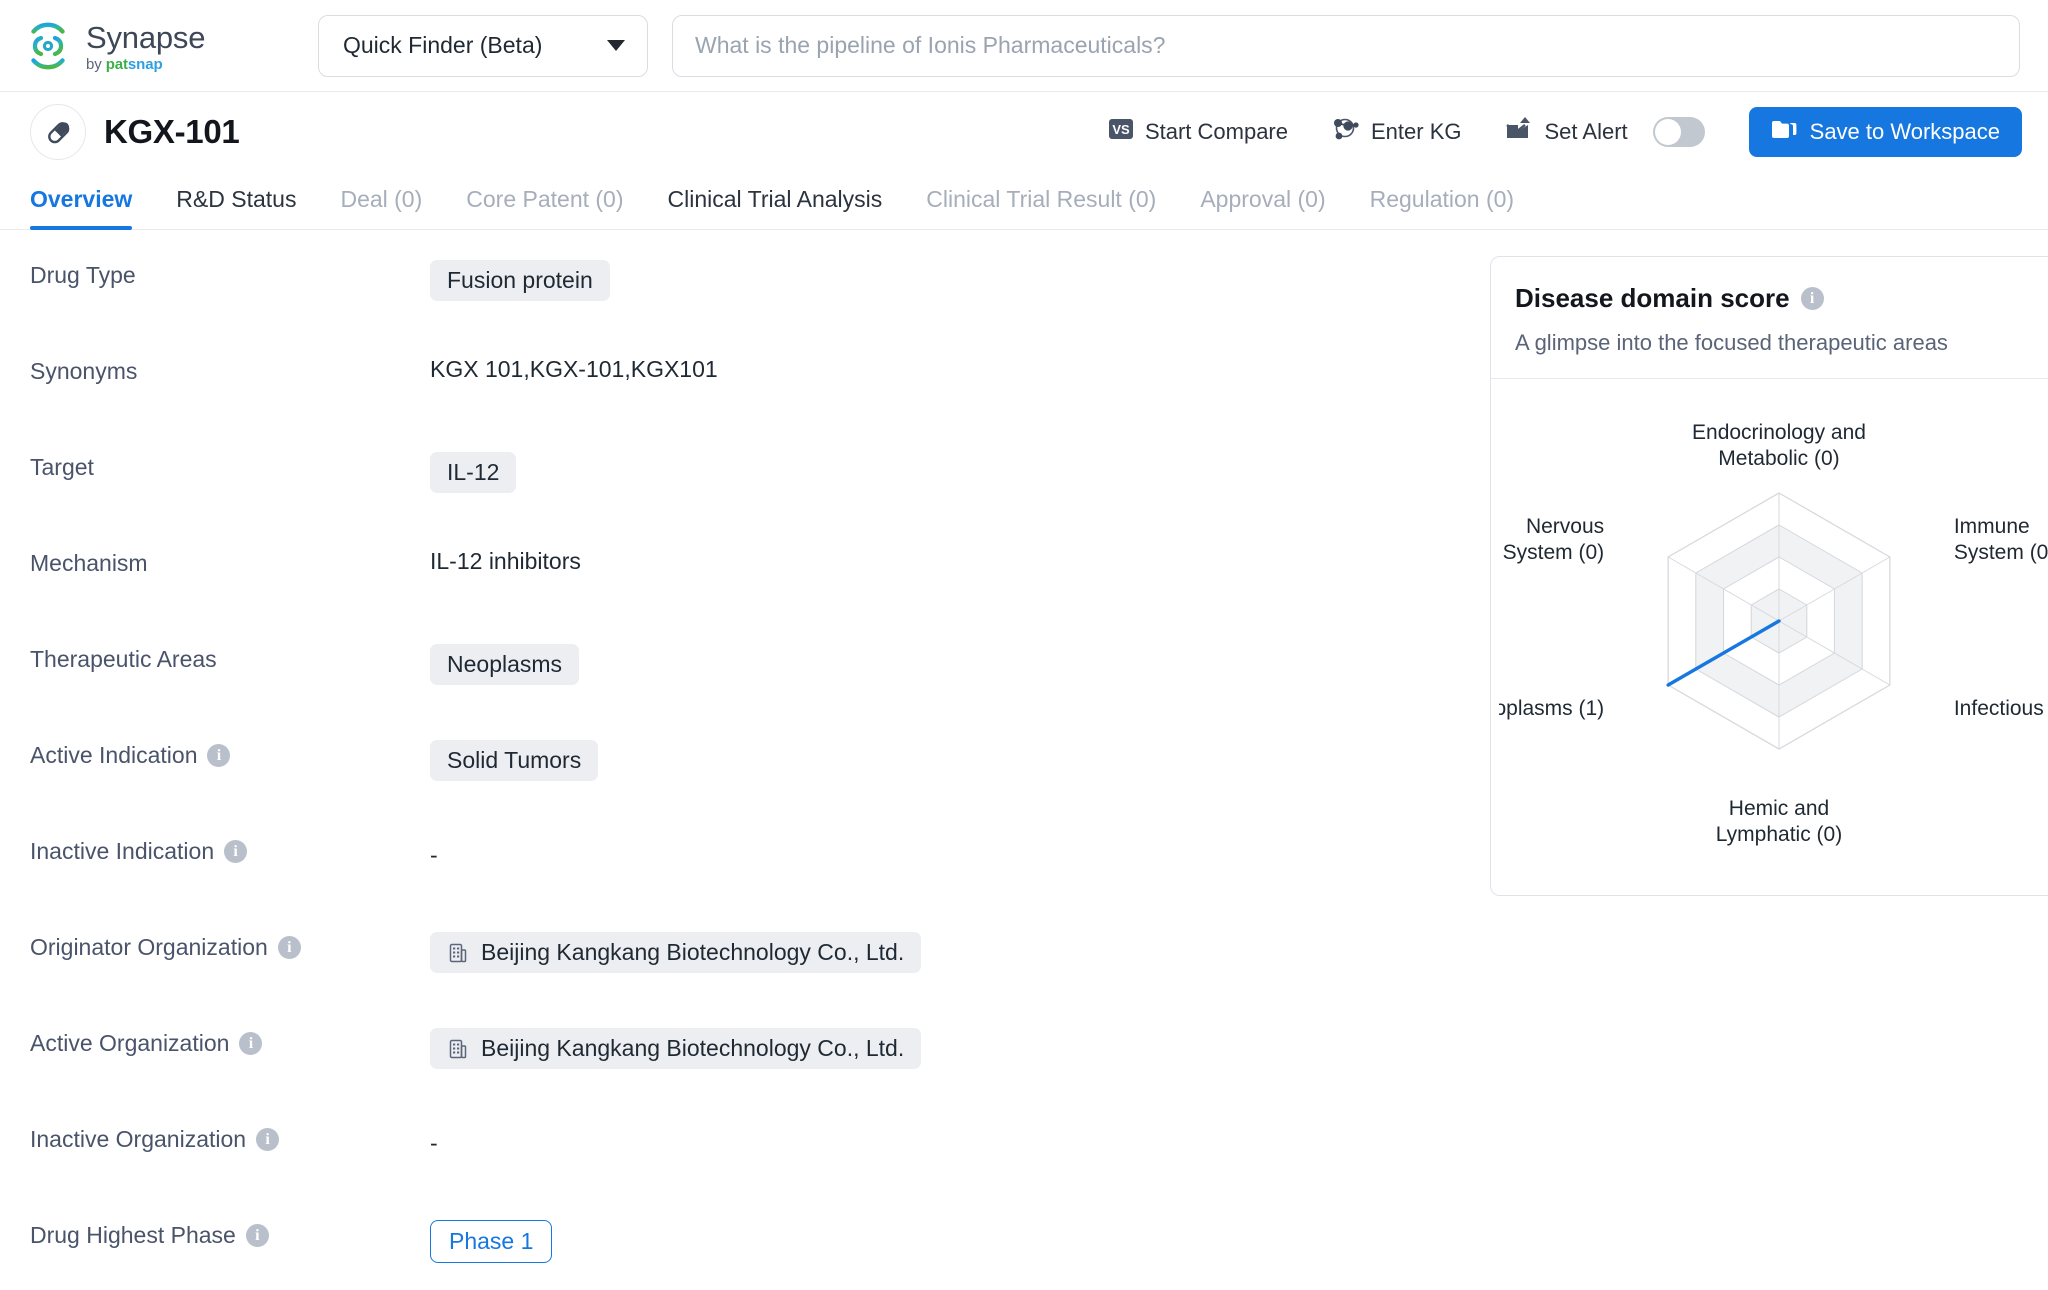 Image resolution: width=2048 pixels, height=1290 pixels. Describe the element at coordinates (740, 880) in the screenshot. I see `field-row-inactive-indication: Inactive Indication i -` at that location.